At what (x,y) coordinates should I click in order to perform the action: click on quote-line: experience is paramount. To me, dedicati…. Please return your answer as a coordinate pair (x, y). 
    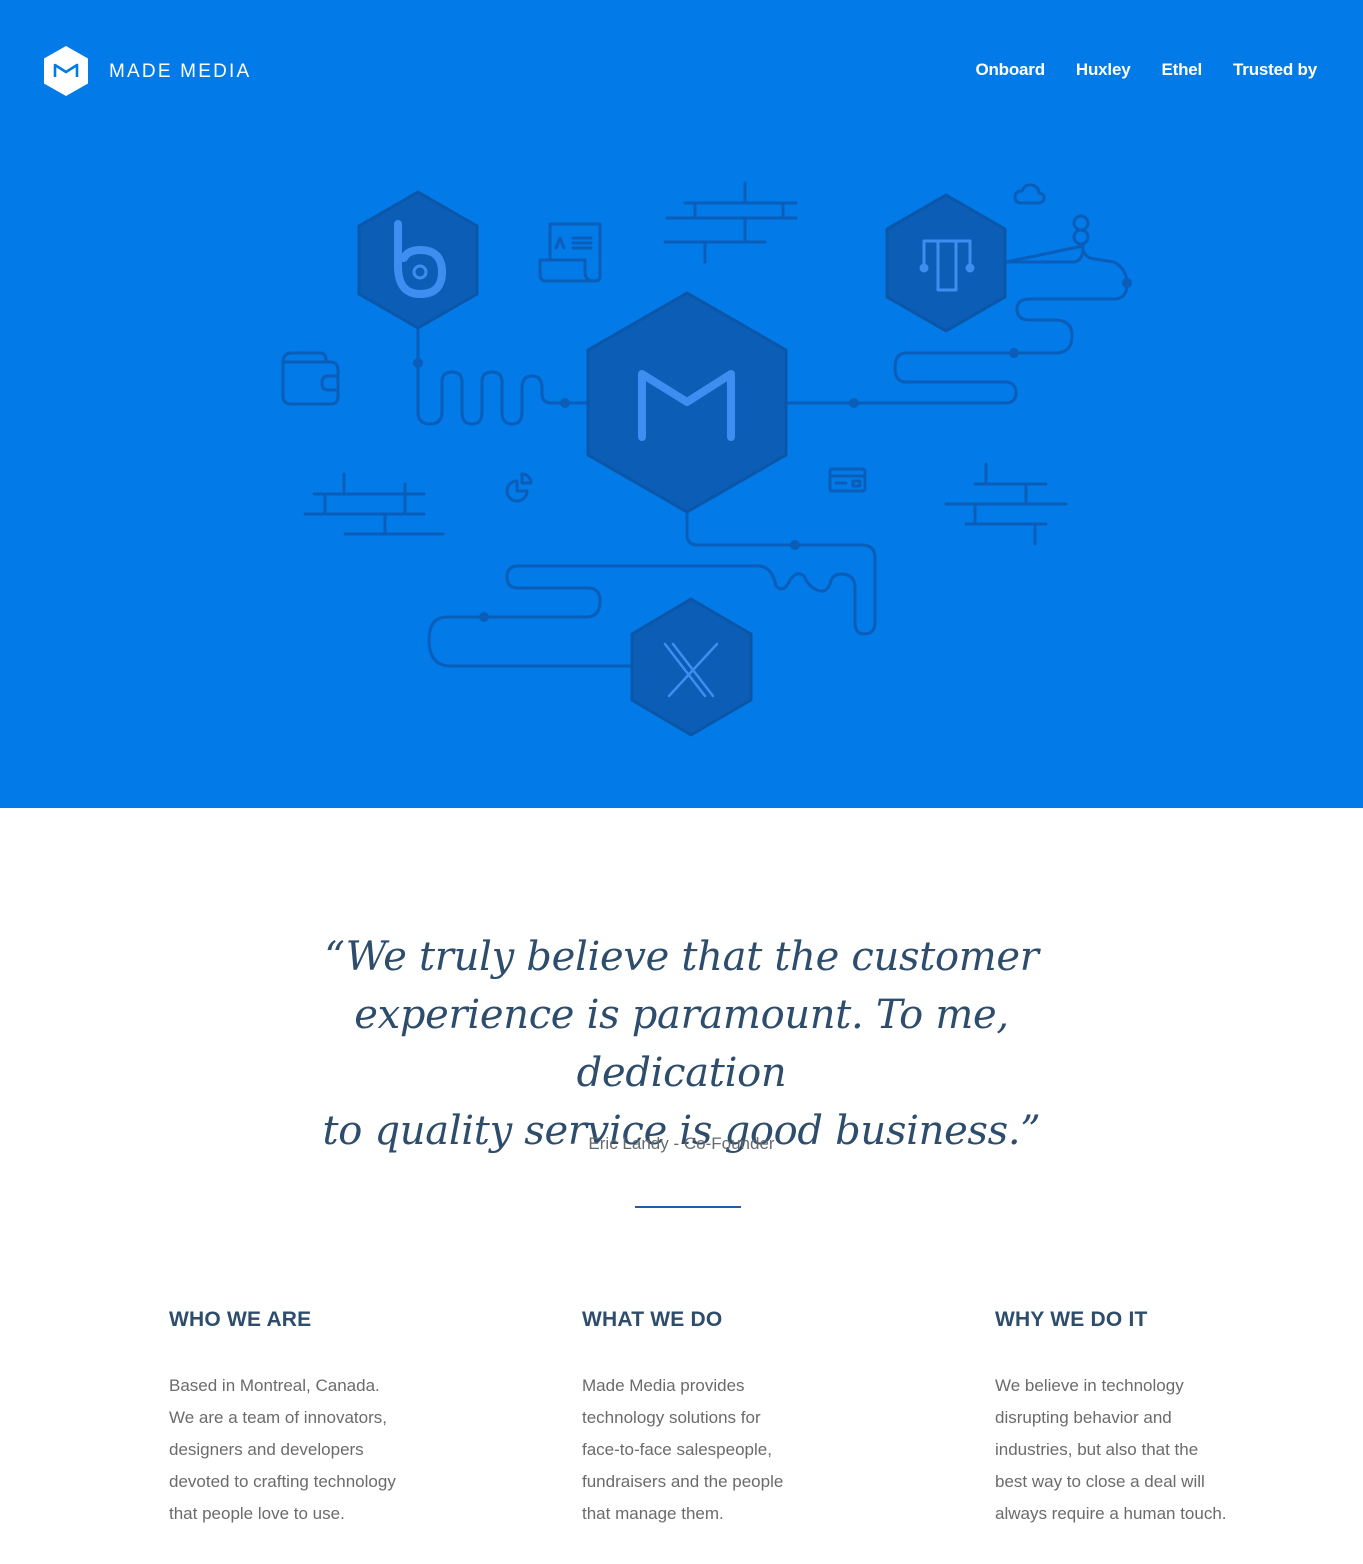
    Looking at the image, I should click on (681, 1044).